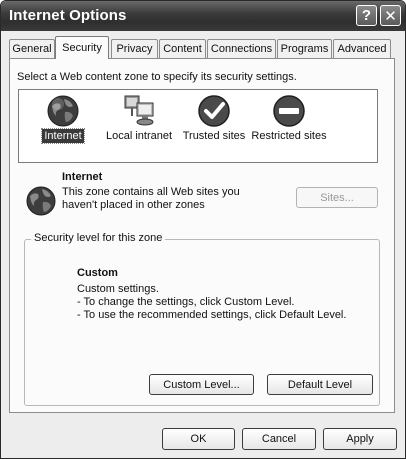 The width and height of the screenshot is (406, 459). I want to click on network-computer-icon, so click(139, 110).